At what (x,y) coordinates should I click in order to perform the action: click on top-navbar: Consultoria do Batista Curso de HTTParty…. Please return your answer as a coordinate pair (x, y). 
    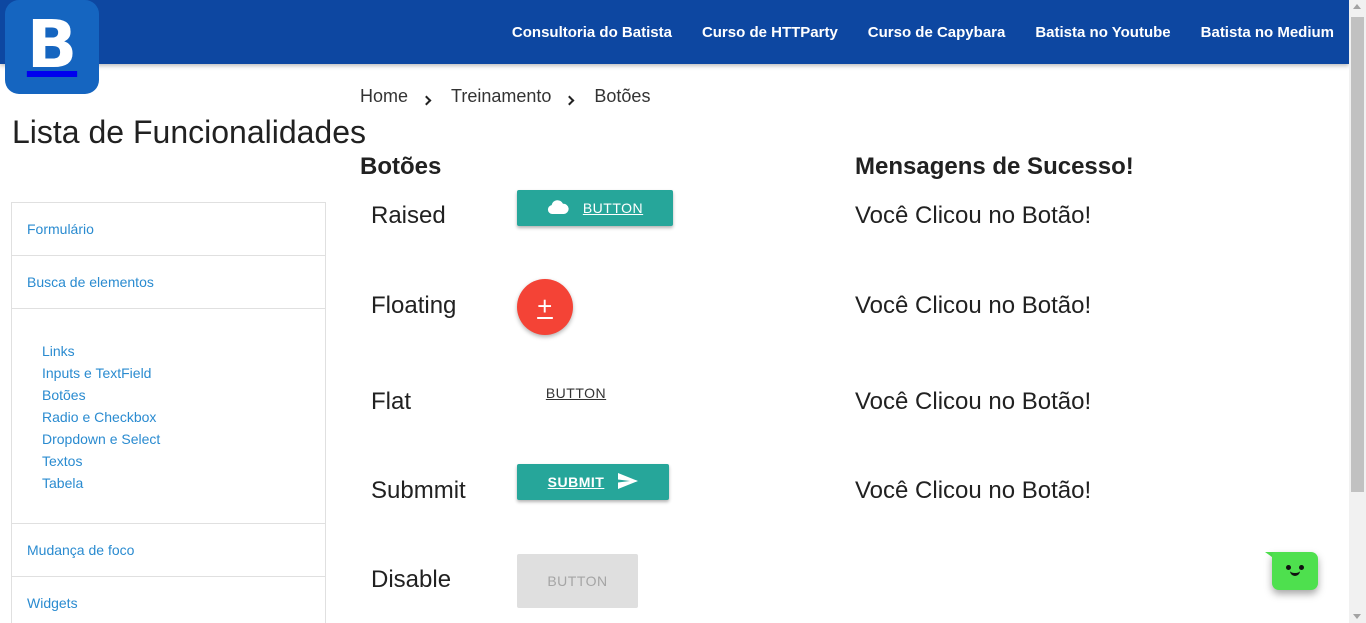
    Looking at the image, I should click on (674, 32).